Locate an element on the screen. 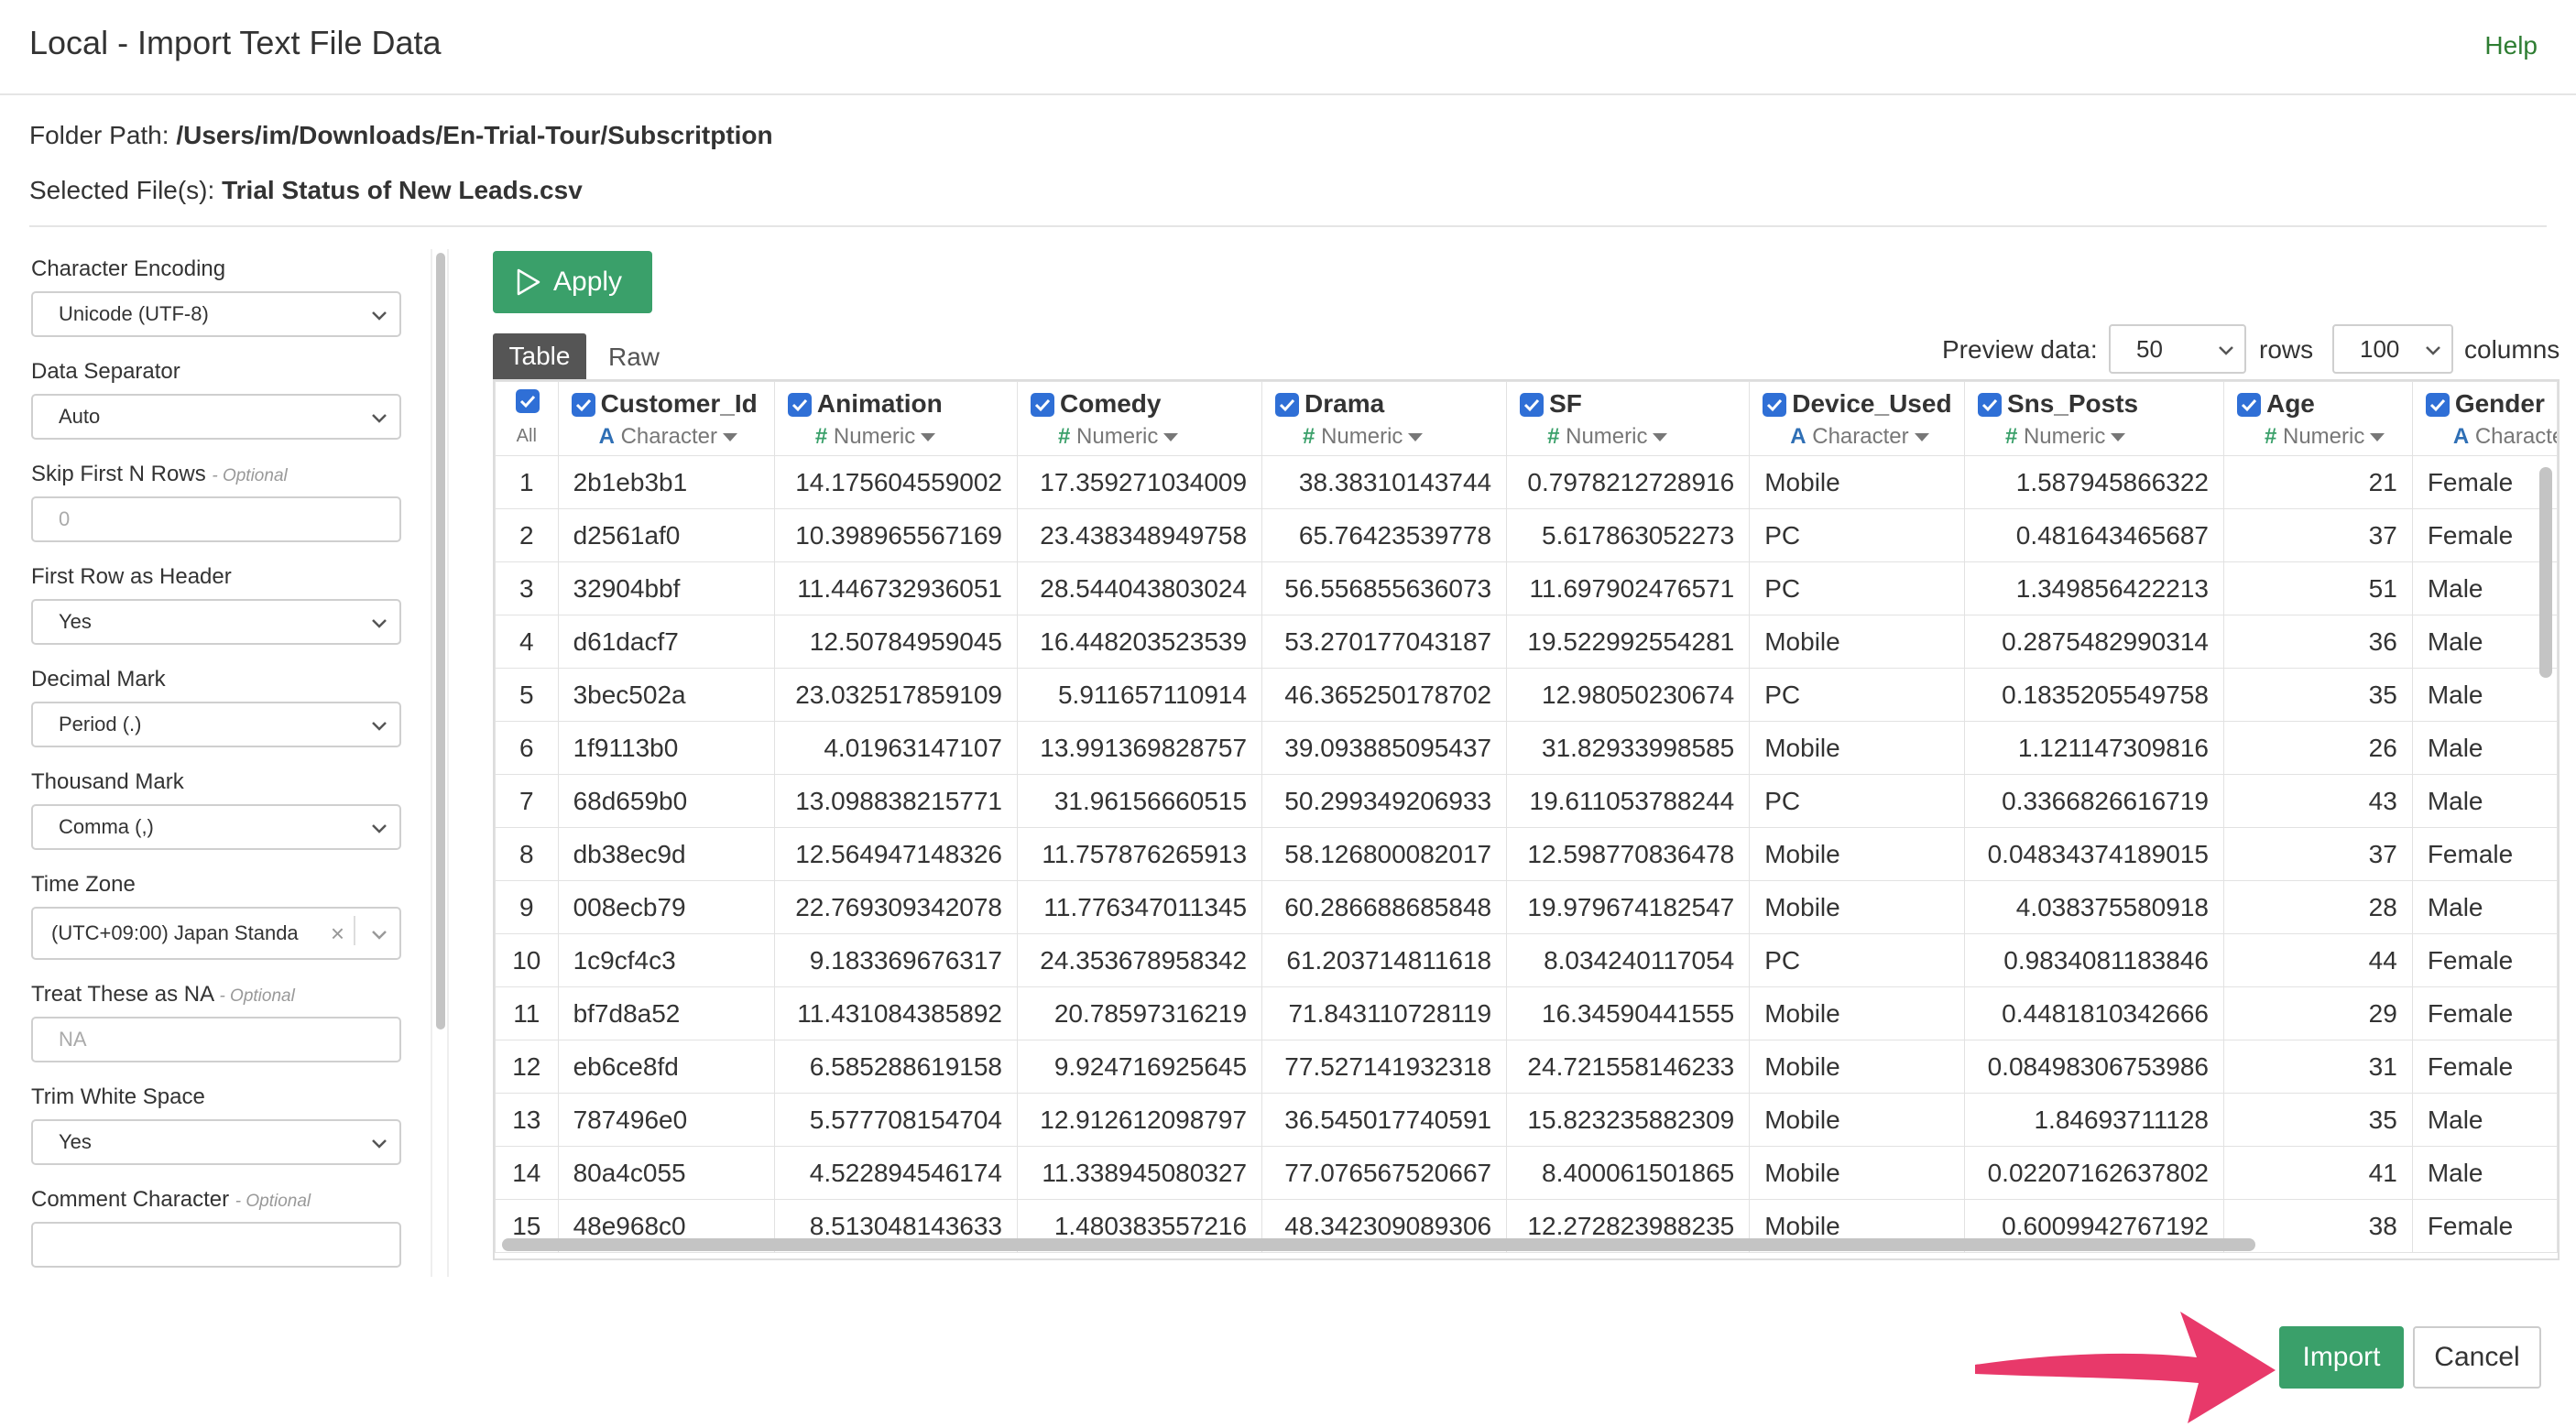 The height and width of the screenshot is (1427, 2576). table-cell: 12.50784959045 is located at coordinates (896, 642).